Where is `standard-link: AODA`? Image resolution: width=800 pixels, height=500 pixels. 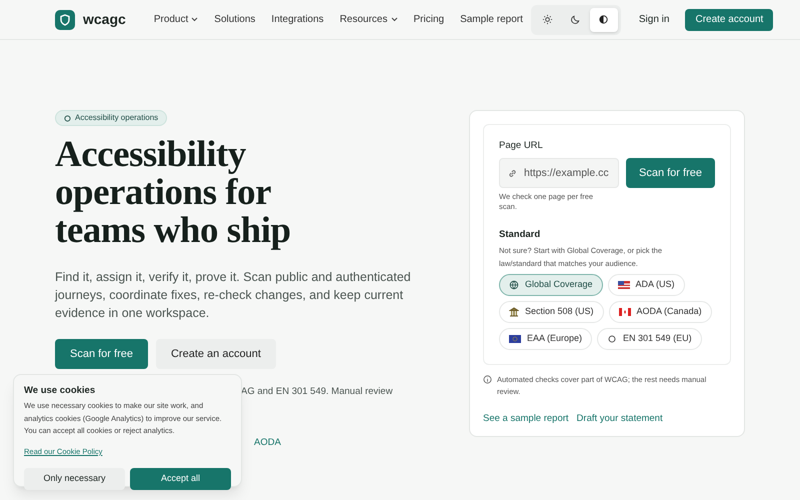
standard-link: AODA is located at coordinates (267, 443).